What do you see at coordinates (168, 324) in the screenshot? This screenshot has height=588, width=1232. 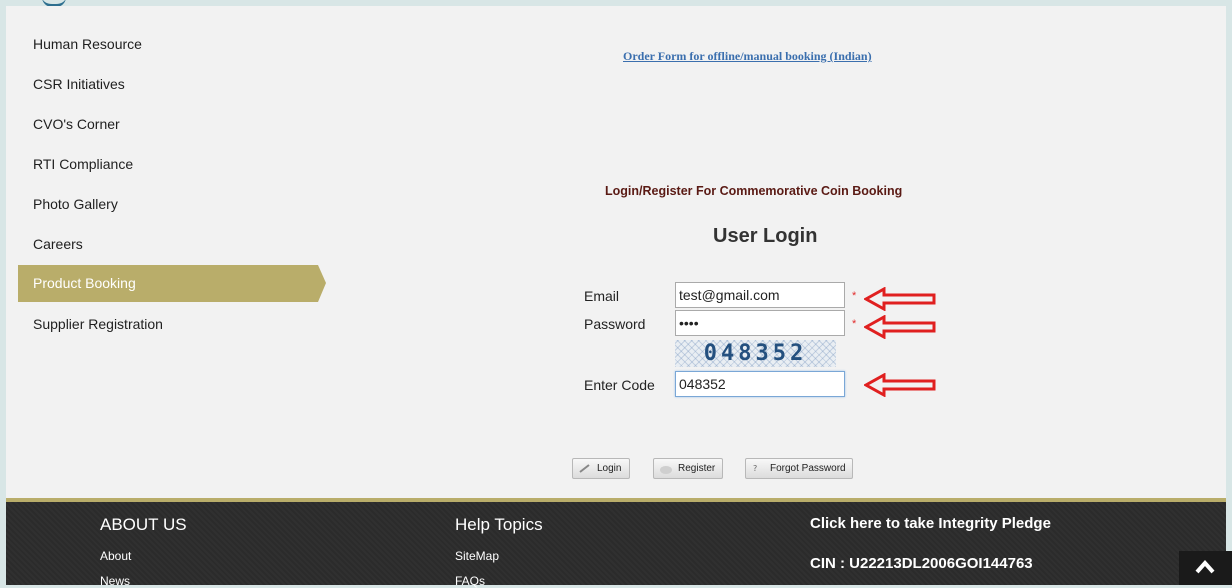 I see `sidebar-item-supplier-registration: Supplier Registration` at bounding box center [168, 324].